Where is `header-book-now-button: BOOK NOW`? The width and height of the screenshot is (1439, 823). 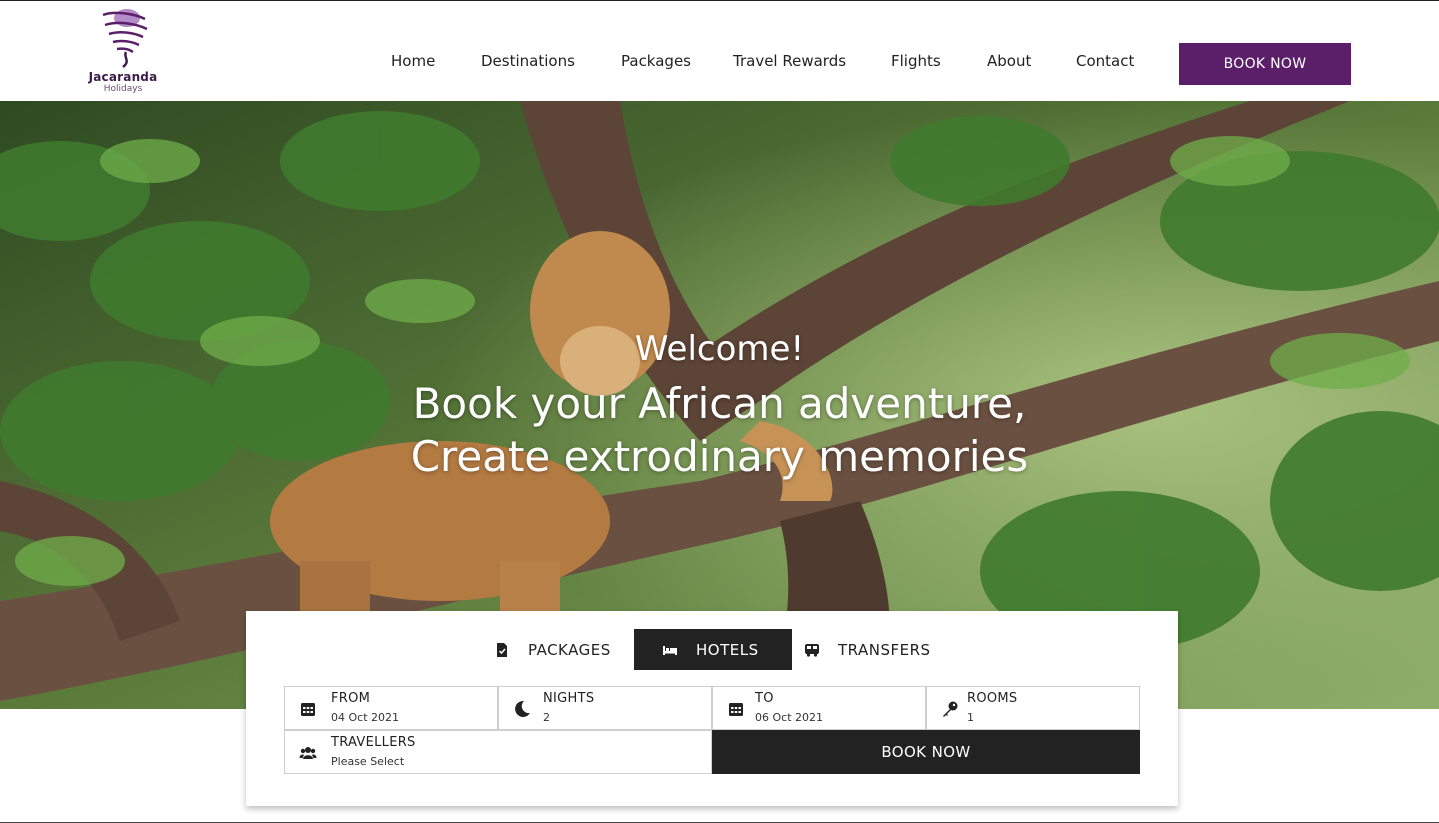
header-book-now-button: BOOK NOW is located at coordinates (1265, 64).